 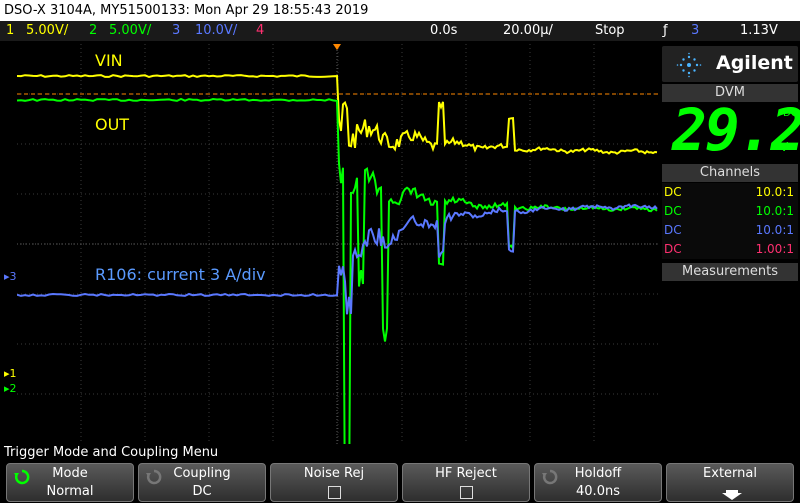 What do you see at coordinates (730, 482) in the screenshot?
I see `external-softkey: External` at bounding box center [730, 482].